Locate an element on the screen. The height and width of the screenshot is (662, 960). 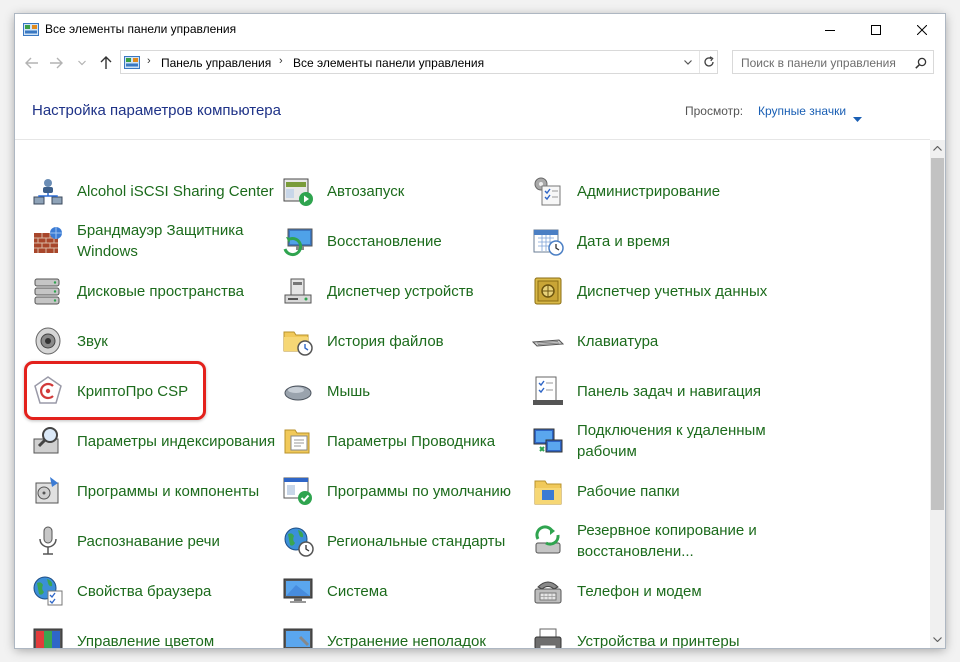
item-recovery: Восстановление is located at coordinates (402, 241).